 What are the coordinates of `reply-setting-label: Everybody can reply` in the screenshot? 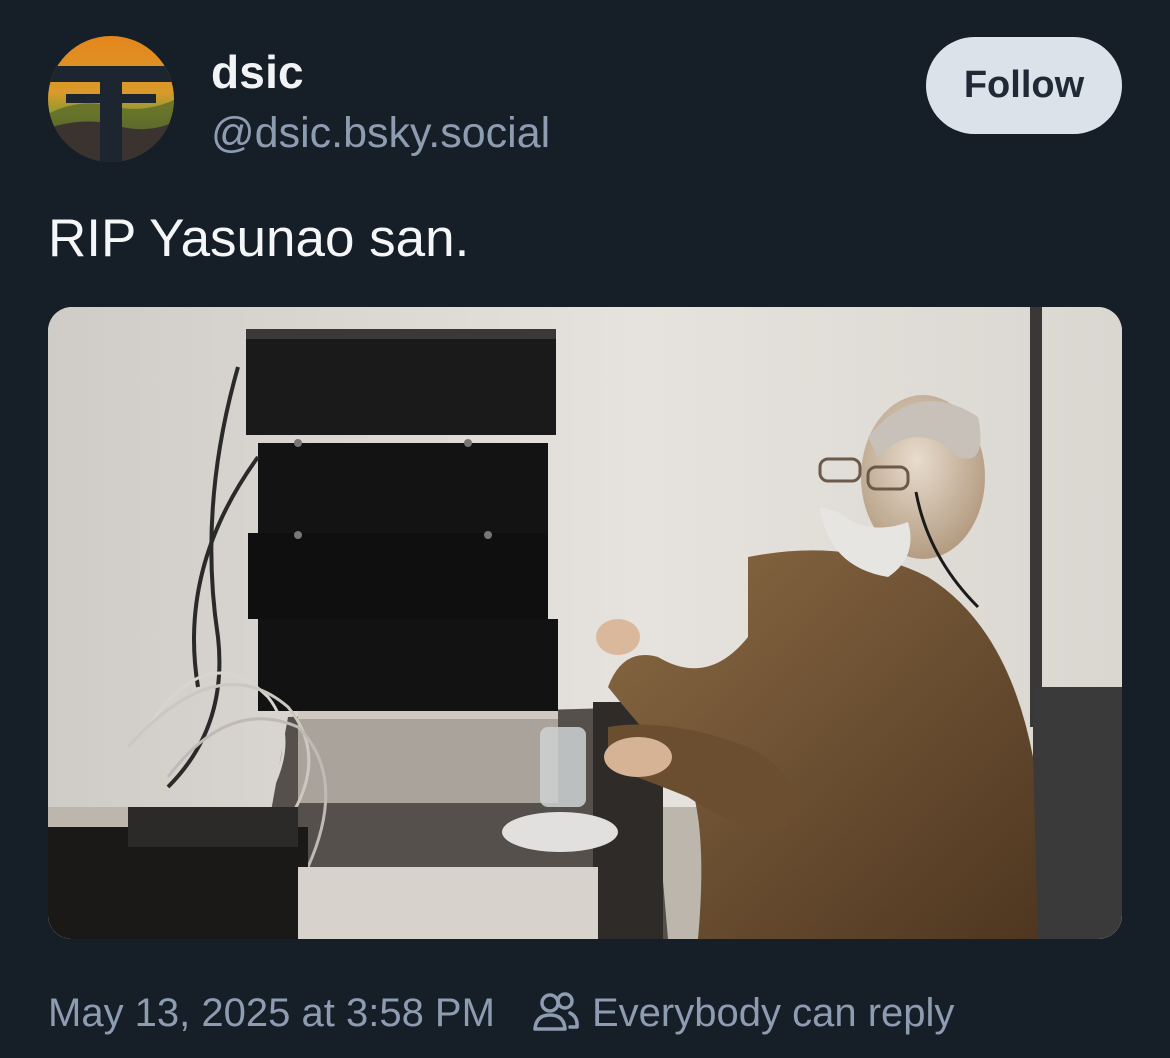 It's located at (773, 1013).